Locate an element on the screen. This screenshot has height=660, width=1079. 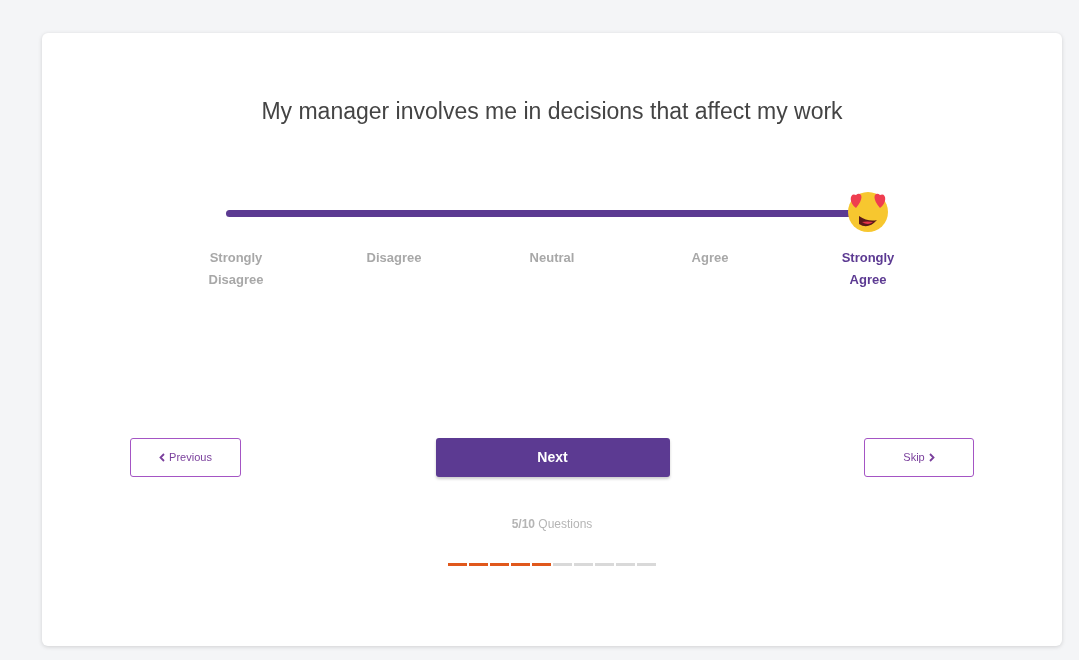
previous-button: Previous is located at coordinates (185, 457).